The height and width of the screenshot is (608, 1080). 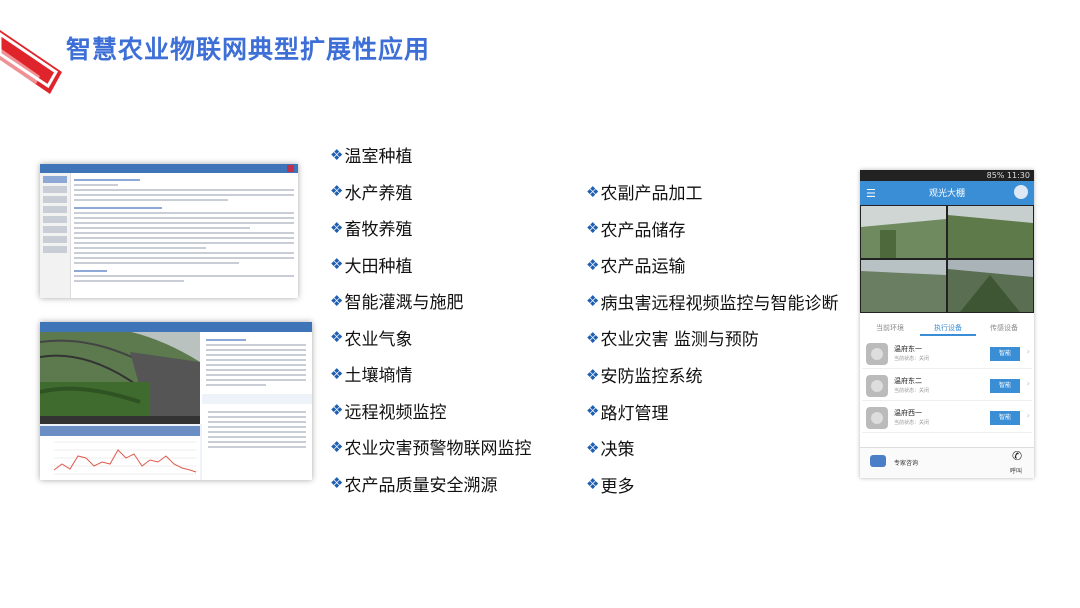 What do you see at coordinates (388, 412) in the screenshot?
I see `list-item: ❖ 远程视频监控` at bounding box center [388, 412].